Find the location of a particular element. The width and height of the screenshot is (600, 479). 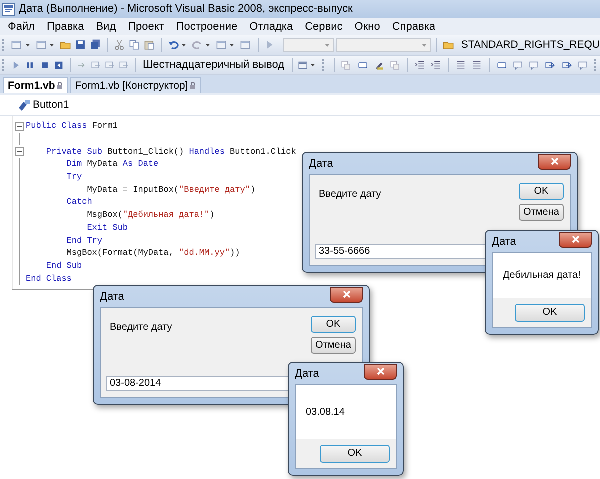

window-title: Дата (Выполнение) - Microsoft Visual Basic 2008, экспресс-выпуск is located at coordinates (186, 9).